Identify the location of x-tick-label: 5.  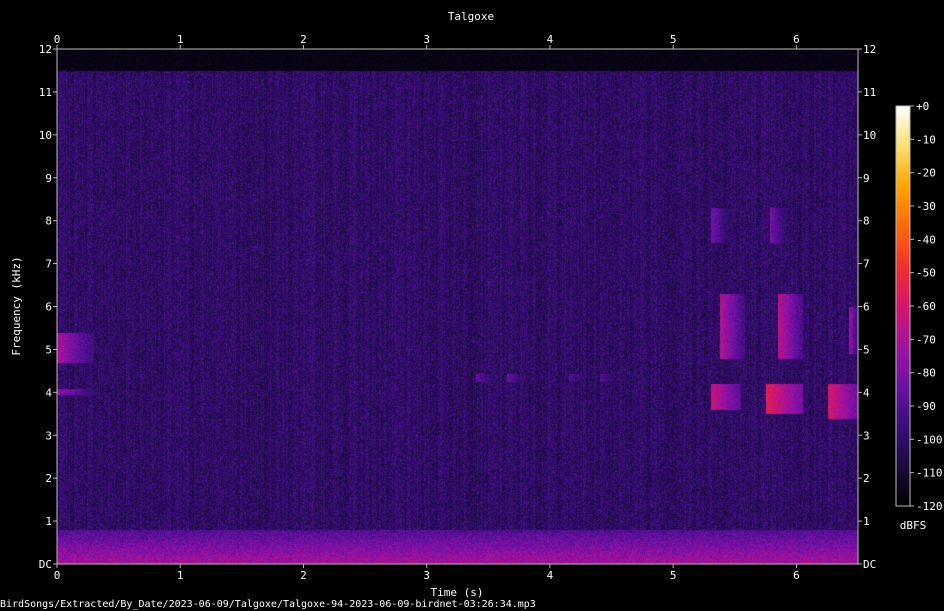
(673, 575).